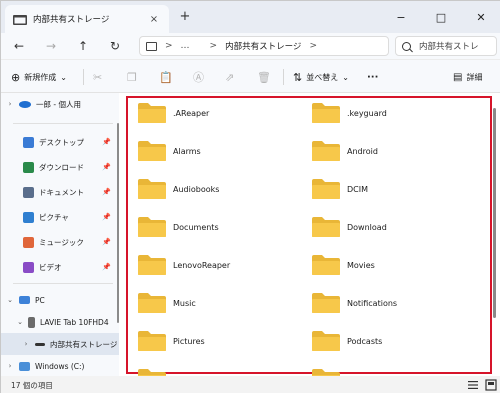 The image size is (500, 393). Describe the element at coordinates (202, 265) in the screenshot. I see `folder-name: LenovoReaper` at that location.